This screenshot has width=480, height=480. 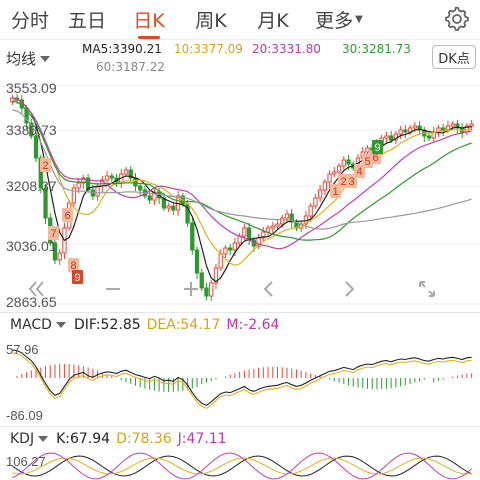 I want to click on more-menu: 更多 ▼, so click(x=339, y=19).